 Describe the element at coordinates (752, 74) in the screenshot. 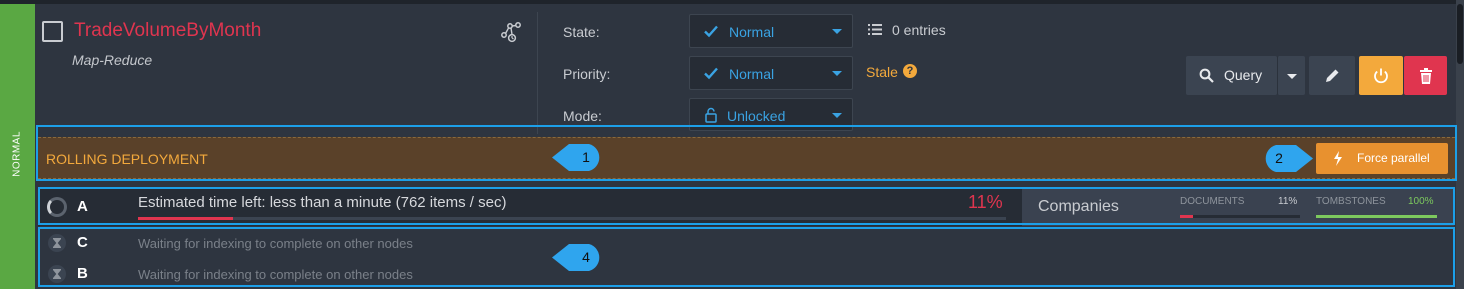

I see `priority-value: Normal` at that location.